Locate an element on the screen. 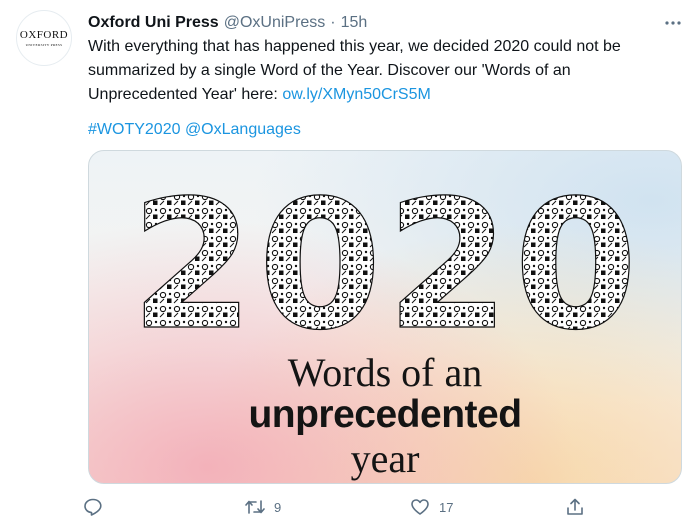 This screenshot has width=700, height=530. share-icon is located at coordinates (575, 507).